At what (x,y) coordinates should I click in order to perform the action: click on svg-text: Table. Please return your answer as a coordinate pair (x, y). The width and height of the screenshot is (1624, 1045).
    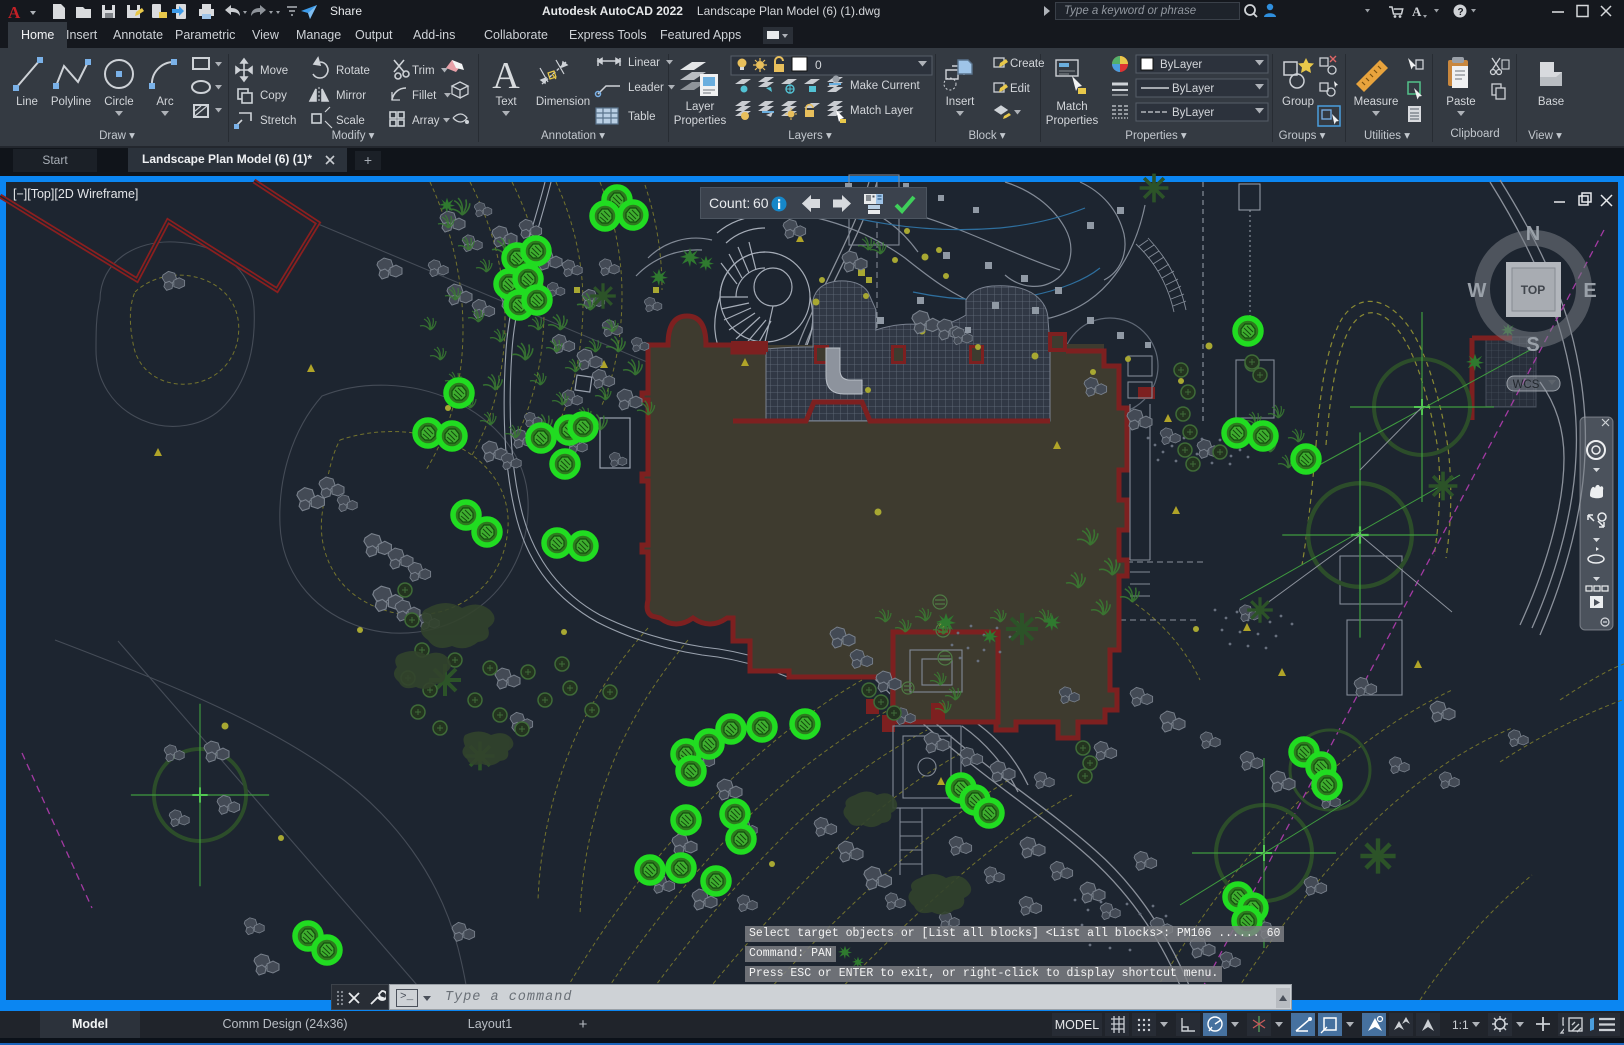
    Looking at the image, I should click on (642, 117).